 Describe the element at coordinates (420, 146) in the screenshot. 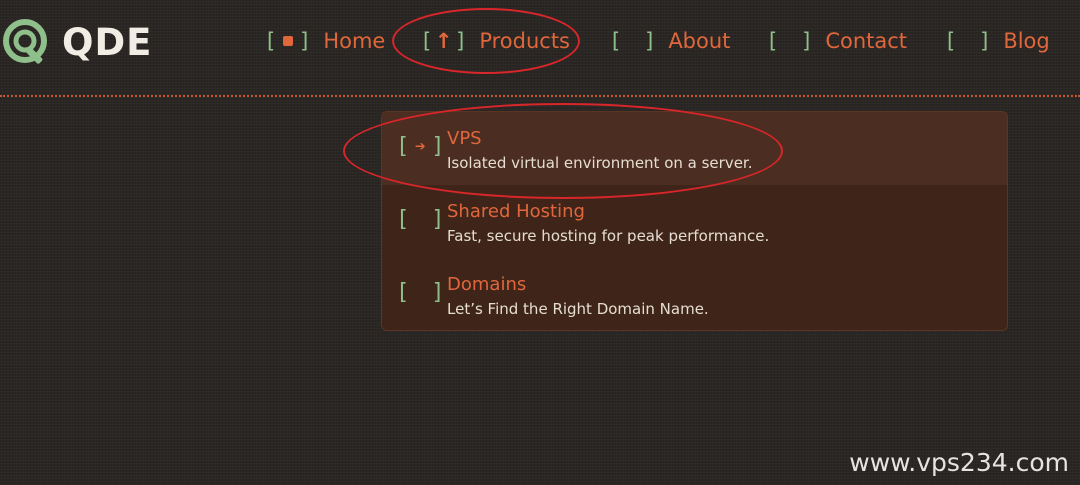

I see `arrow-right-icon: ➔` at that location.